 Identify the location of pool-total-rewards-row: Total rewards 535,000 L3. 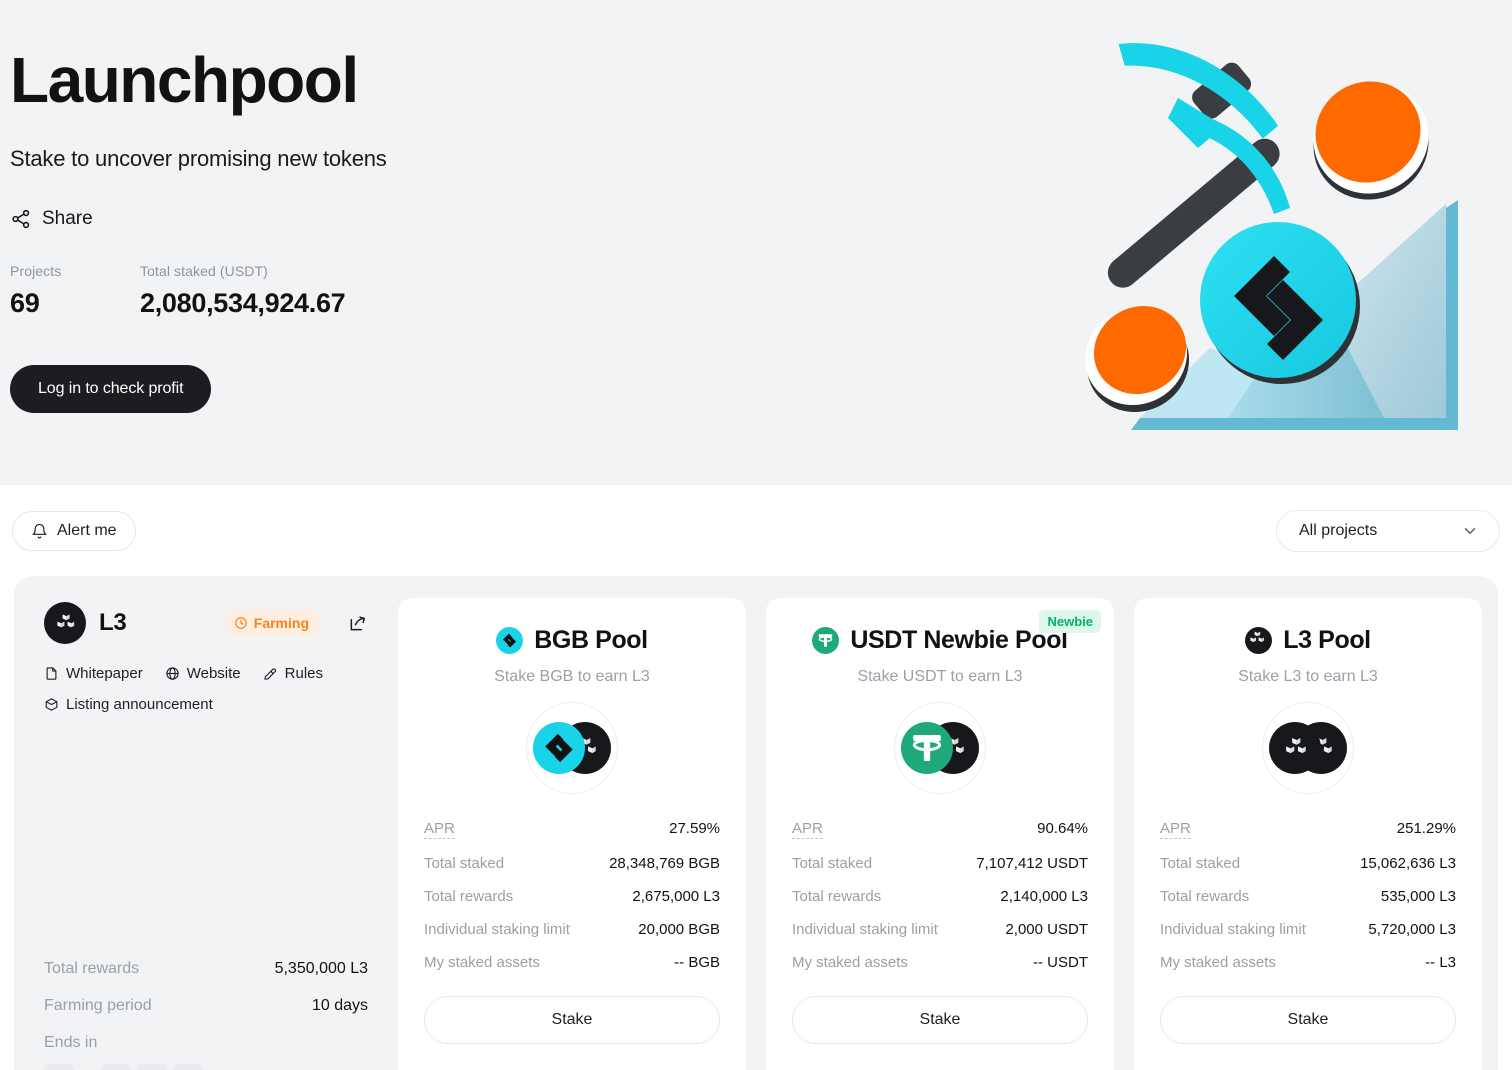
(1308, 896).